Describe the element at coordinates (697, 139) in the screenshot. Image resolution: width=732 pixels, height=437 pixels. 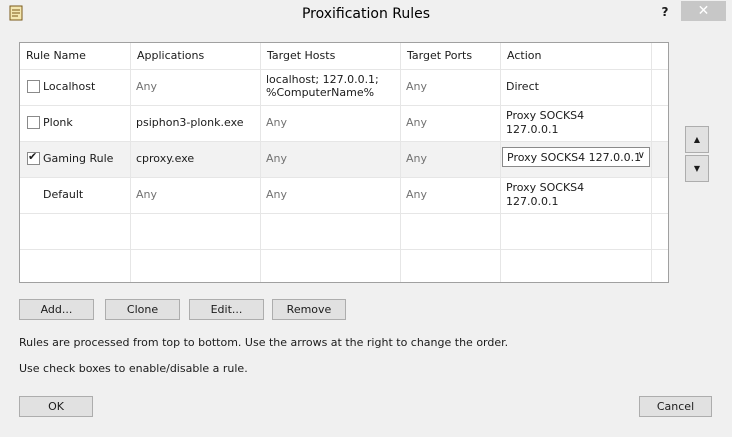
I see `move-up-button: ▲` at that location.